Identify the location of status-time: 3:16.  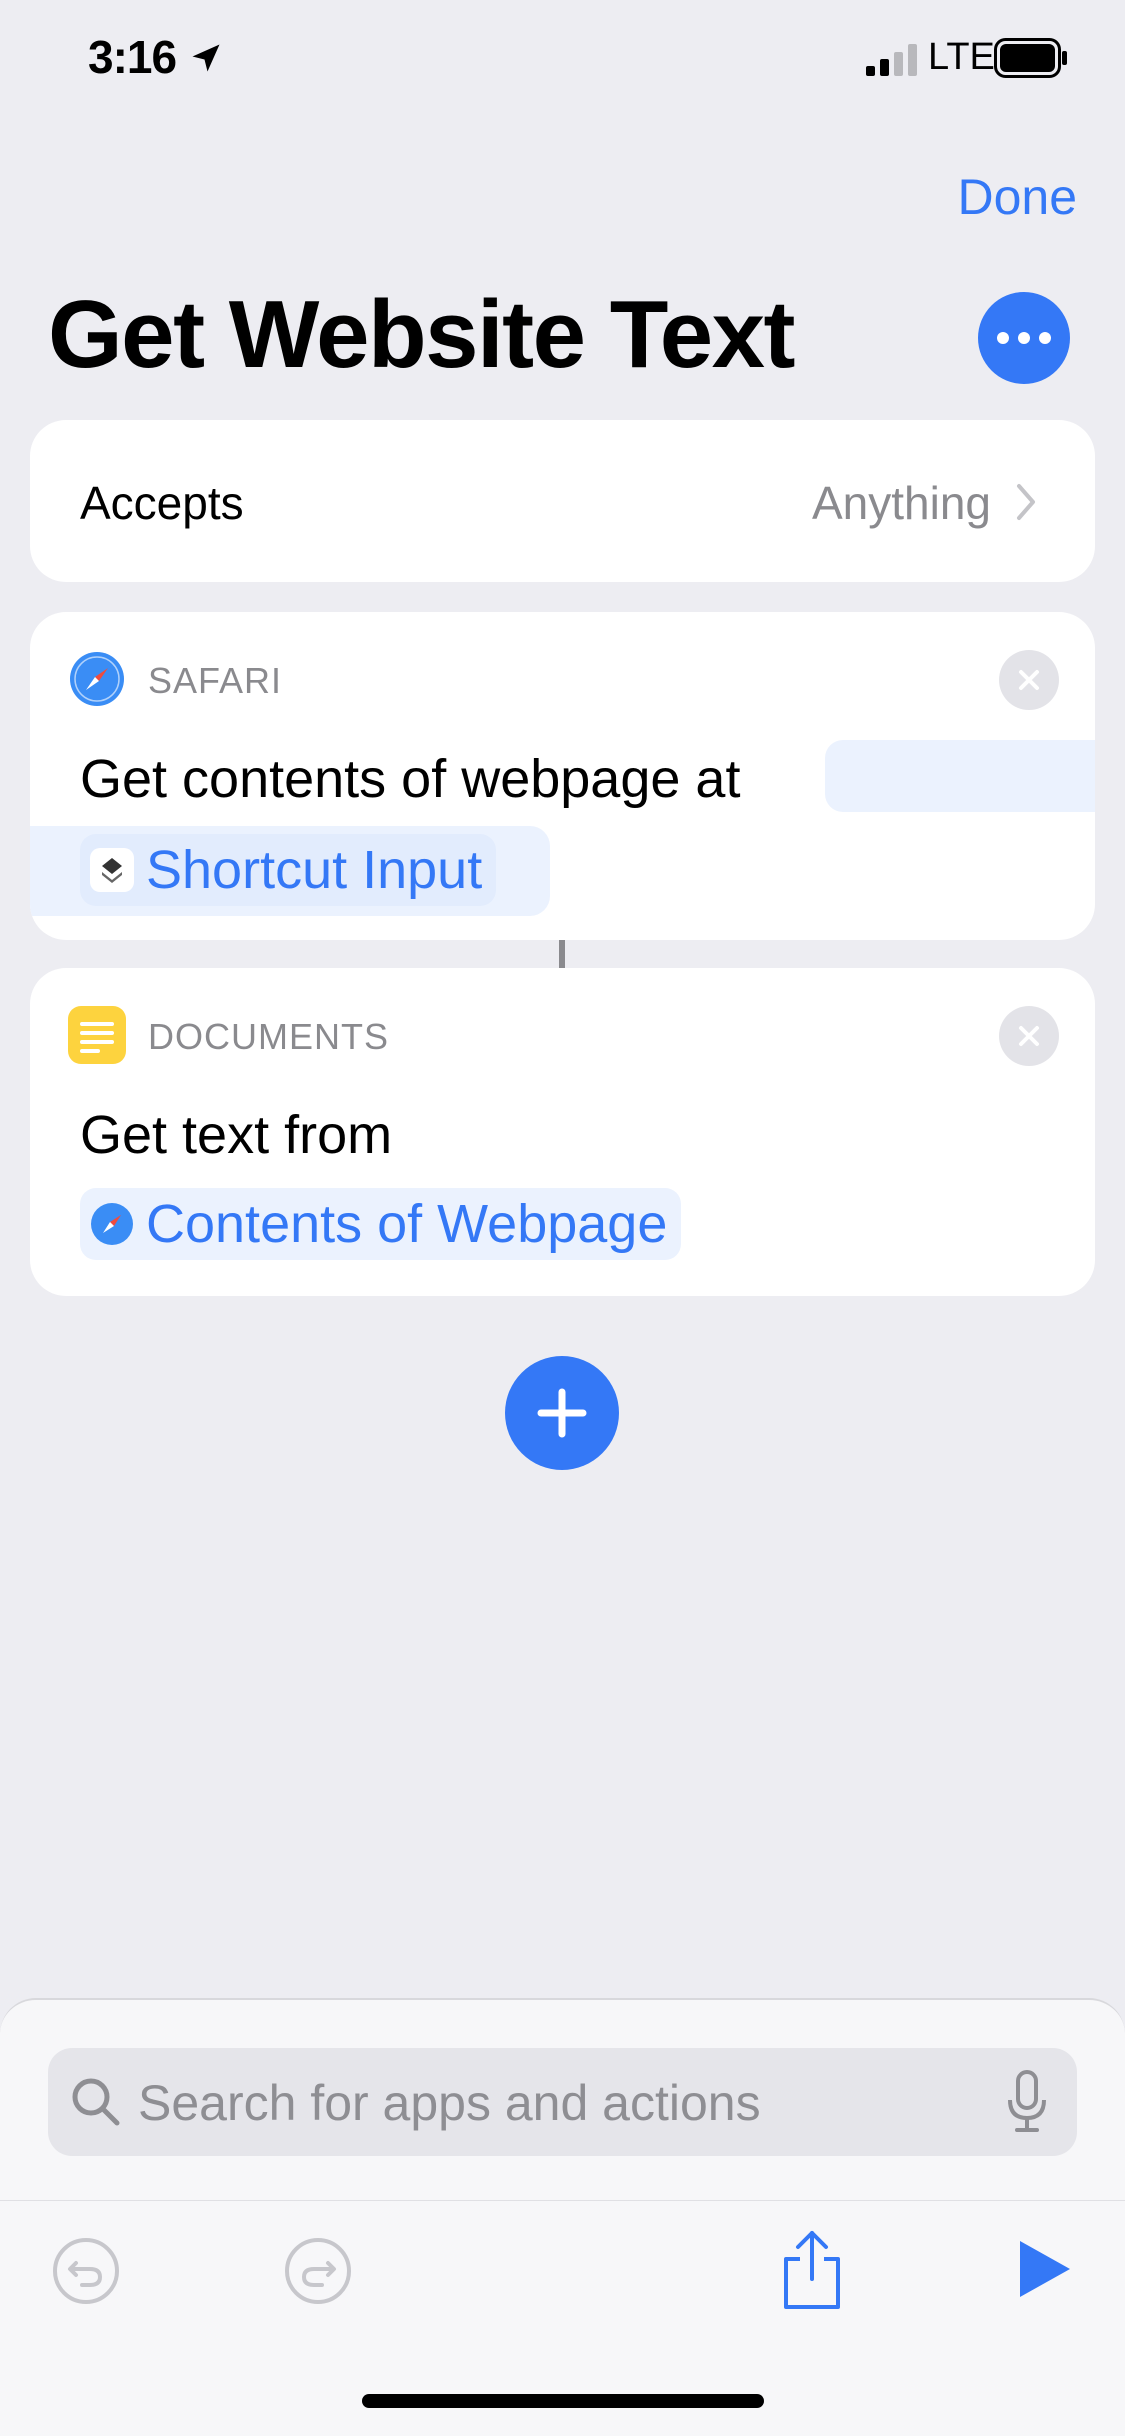
(132, 57).